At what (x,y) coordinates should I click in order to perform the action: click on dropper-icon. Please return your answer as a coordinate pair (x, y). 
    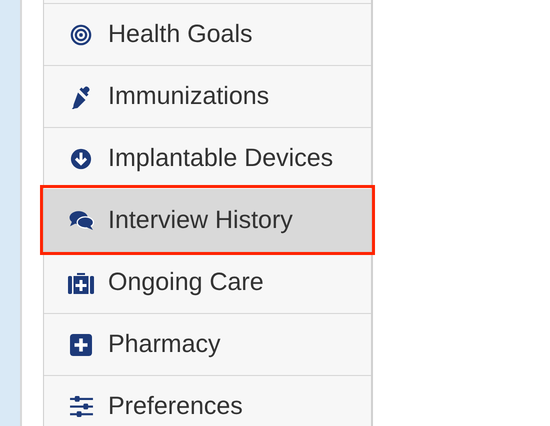
    Looking at the image, I should click on (81, 97).